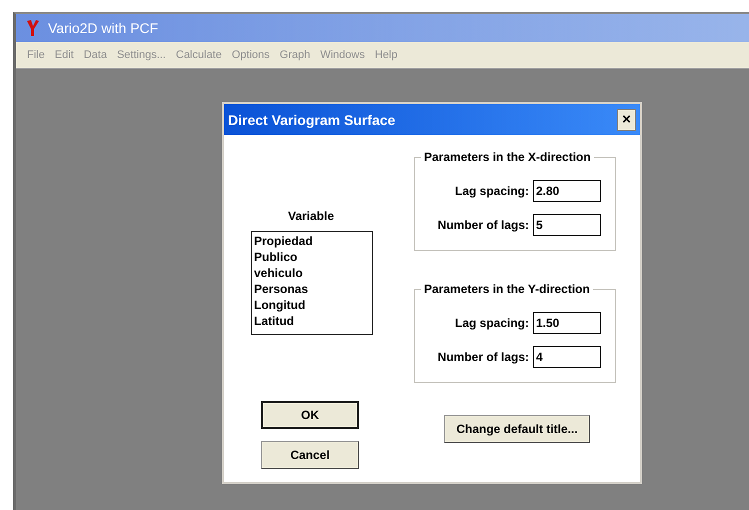  I want to click on dialog-button: OK, so click(310, 415).